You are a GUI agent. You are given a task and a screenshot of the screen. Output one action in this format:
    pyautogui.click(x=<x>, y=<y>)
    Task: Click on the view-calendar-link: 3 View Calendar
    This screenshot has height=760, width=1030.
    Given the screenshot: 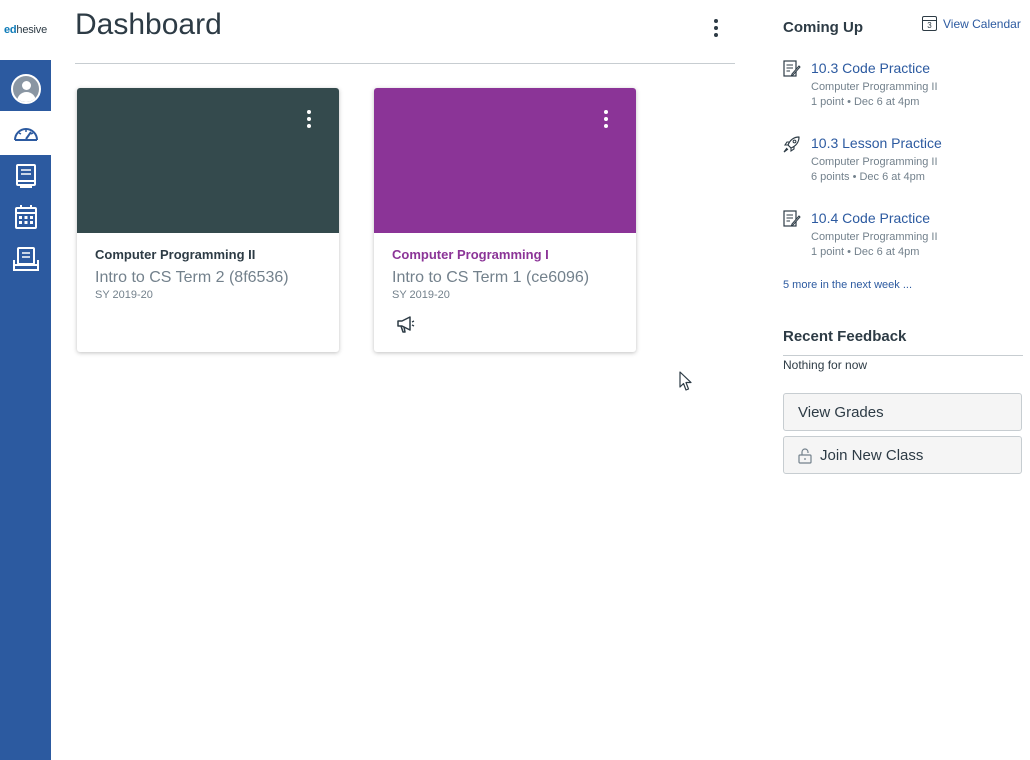 What is the action you would take?
    pyautogui.click(x=971, y=23)
    